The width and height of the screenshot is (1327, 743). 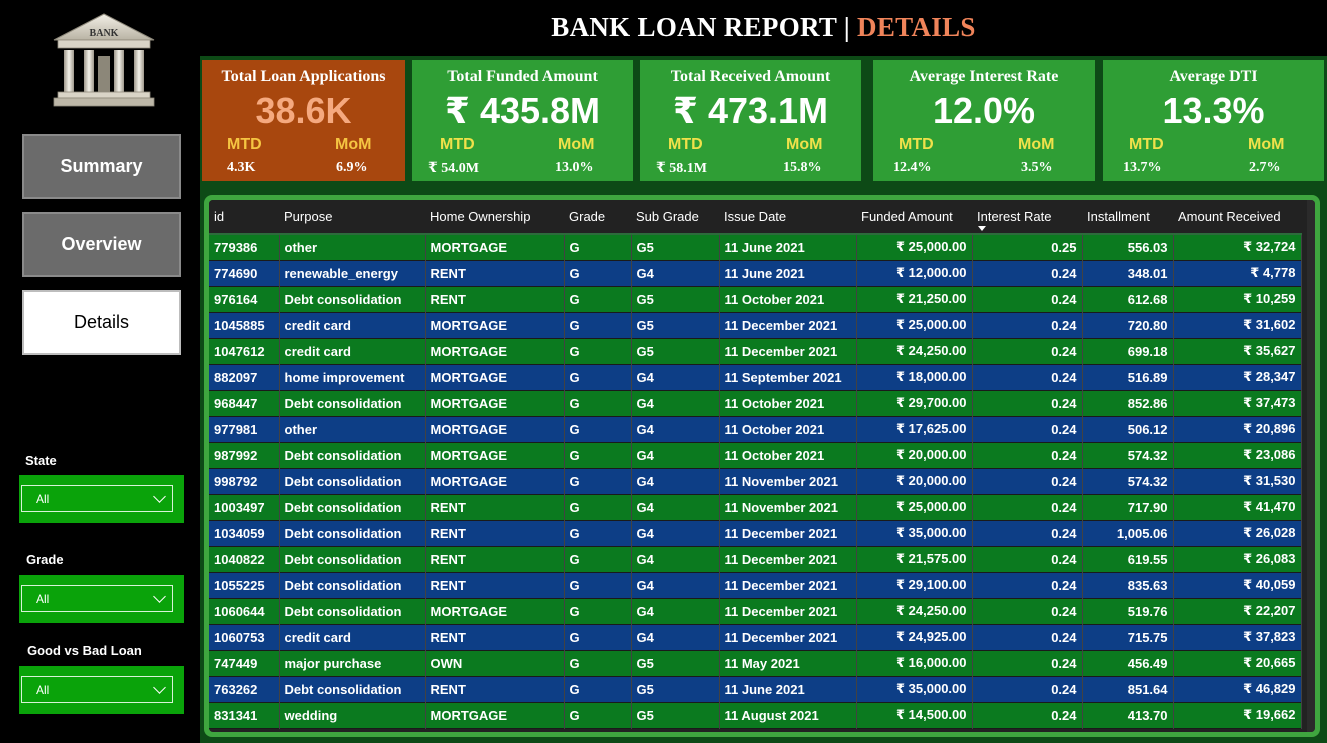 I want to click on column-header-interest-rate: Interest Rate, so click(x=1027, y=217).